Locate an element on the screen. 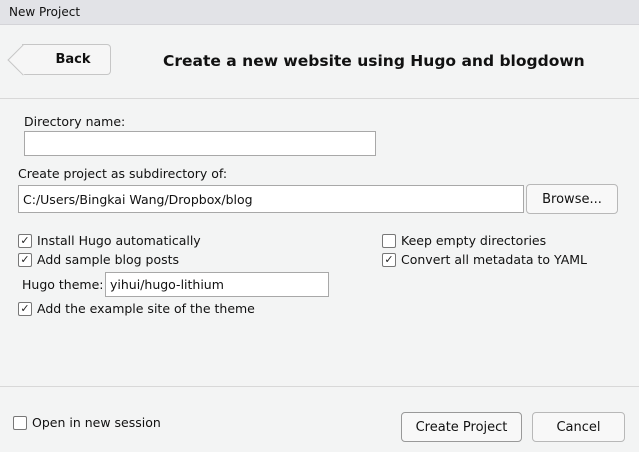  keep-empty-label: Keep empty directories is located at coordinates (474, 240).